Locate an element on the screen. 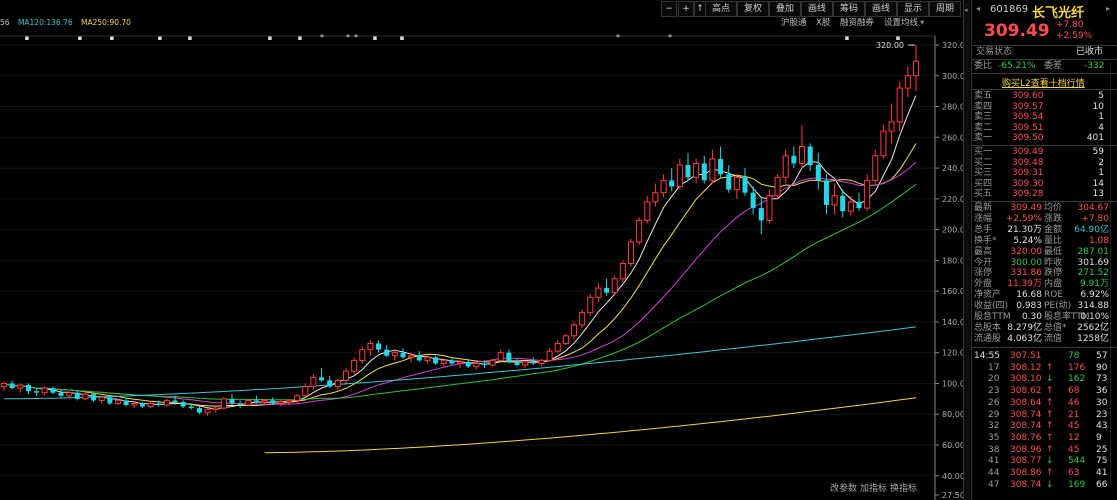 Image resolution: width=1117 pixels, height=500 pixels. stat-label: 涨停 is located at coordinates (983, 273).